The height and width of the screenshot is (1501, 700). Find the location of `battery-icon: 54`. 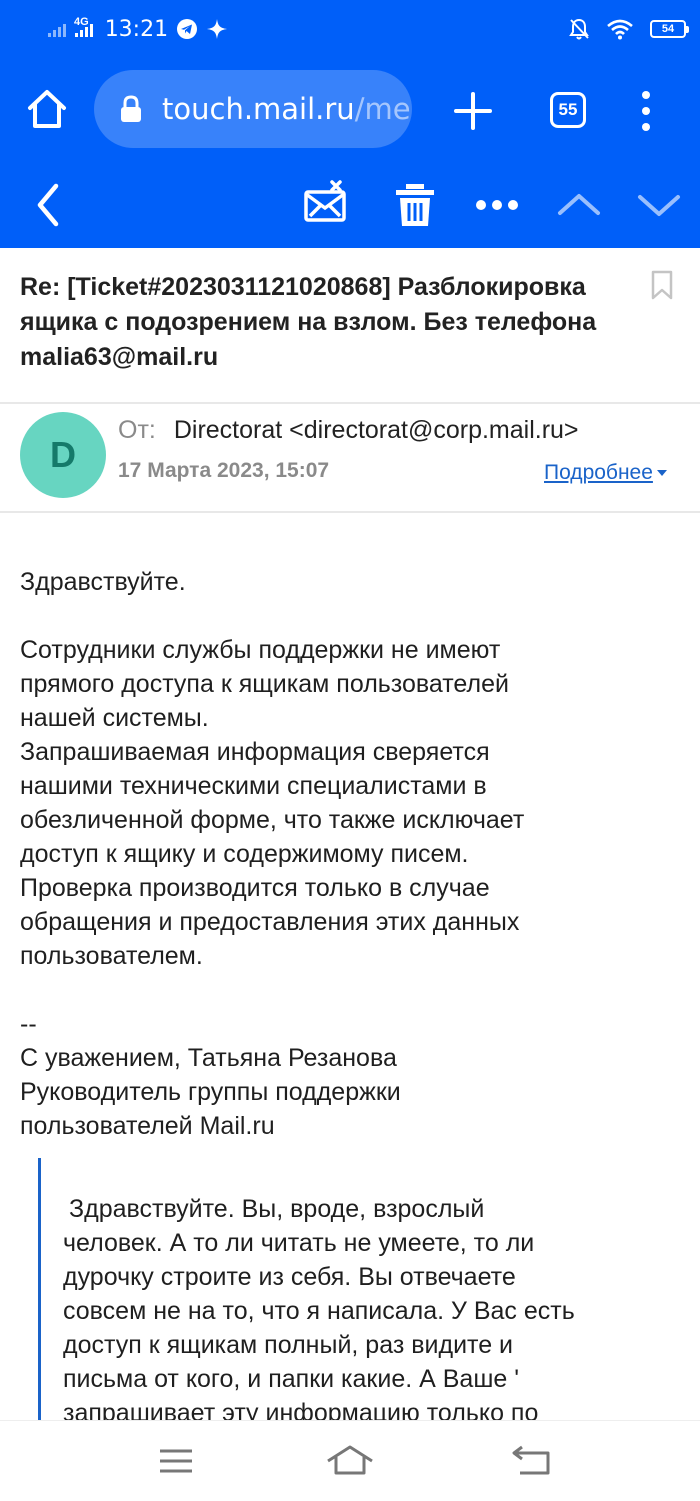

battery-icon: 54 is located at coordinates (669, 29).